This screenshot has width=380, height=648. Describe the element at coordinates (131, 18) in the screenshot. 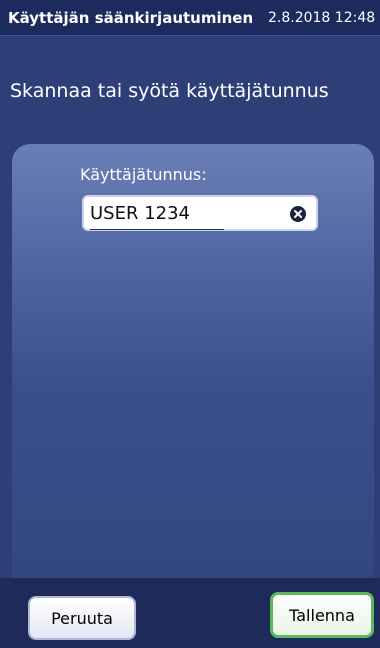

I see `window-title: Käyttäjän säänkirjautuminen` at that location.